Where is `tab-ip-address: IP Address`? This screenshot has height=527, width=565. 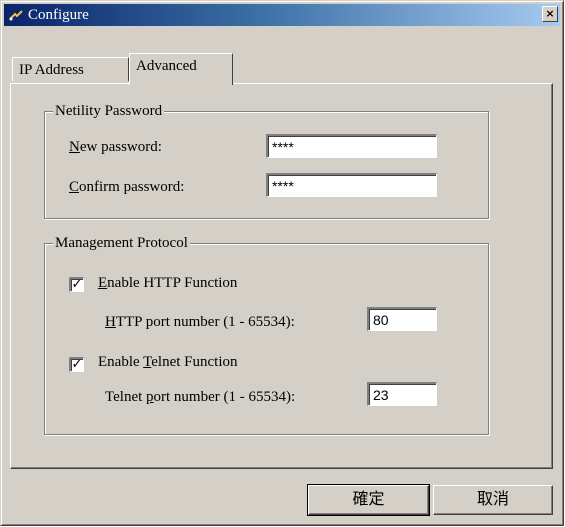 tab-ip-address: IP Address is located at coordinates (70, 69).